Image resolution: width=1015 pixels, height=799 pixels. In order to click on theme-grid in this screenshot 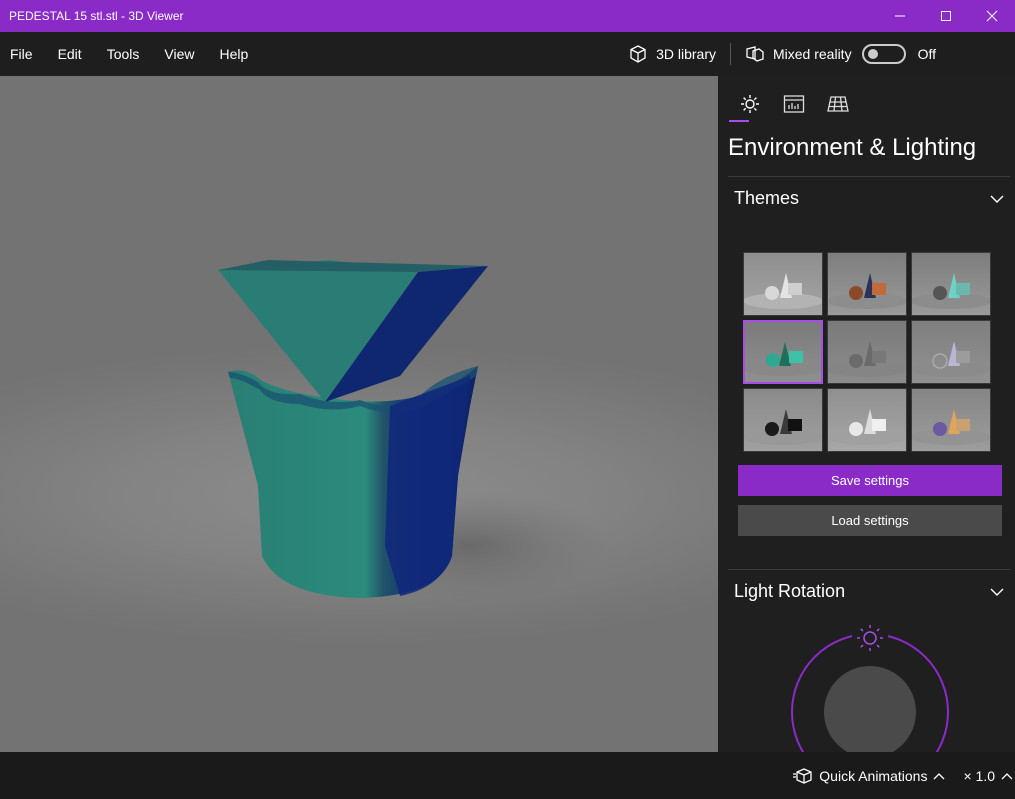, I will do `click(868, 352)`.